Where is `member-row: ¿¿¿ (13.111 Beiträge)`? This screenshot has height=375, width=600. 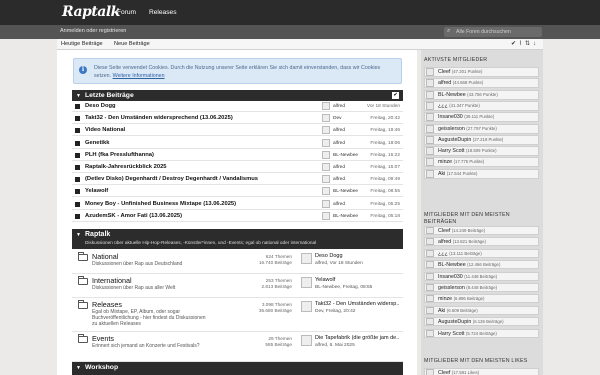 member-row: ¿¿¿ (13.111 Beiträge) is located at coordinates (481, 253).